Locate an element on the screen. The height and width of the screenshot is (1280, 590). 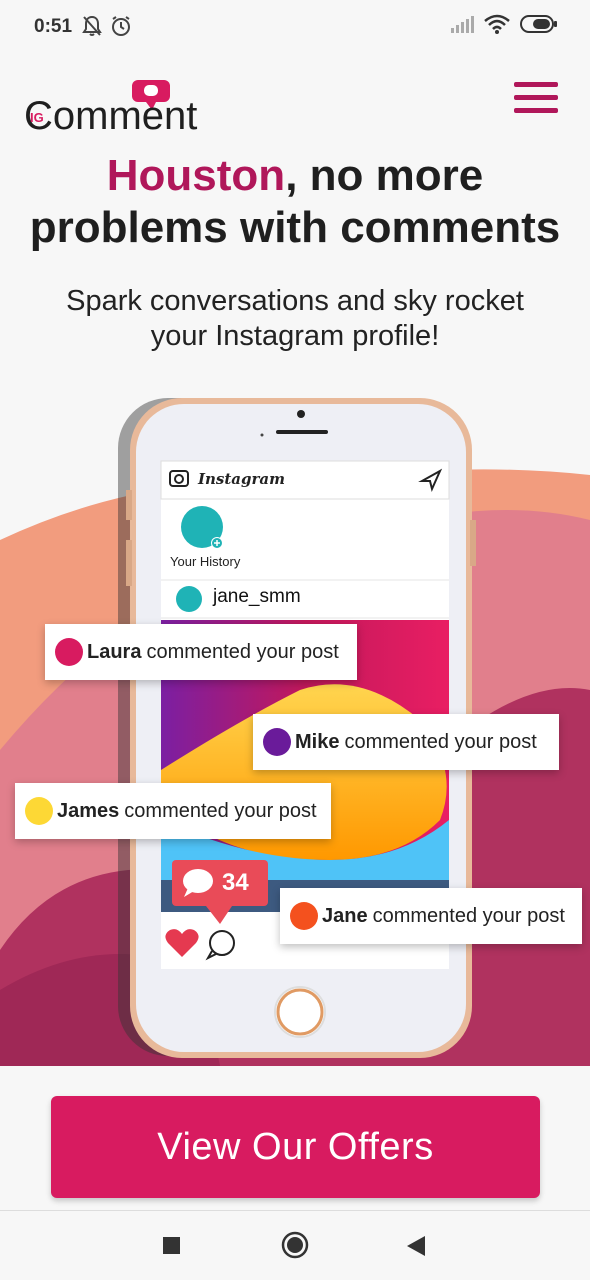
speech-bubble-icon is located at coordinates (198, 883).